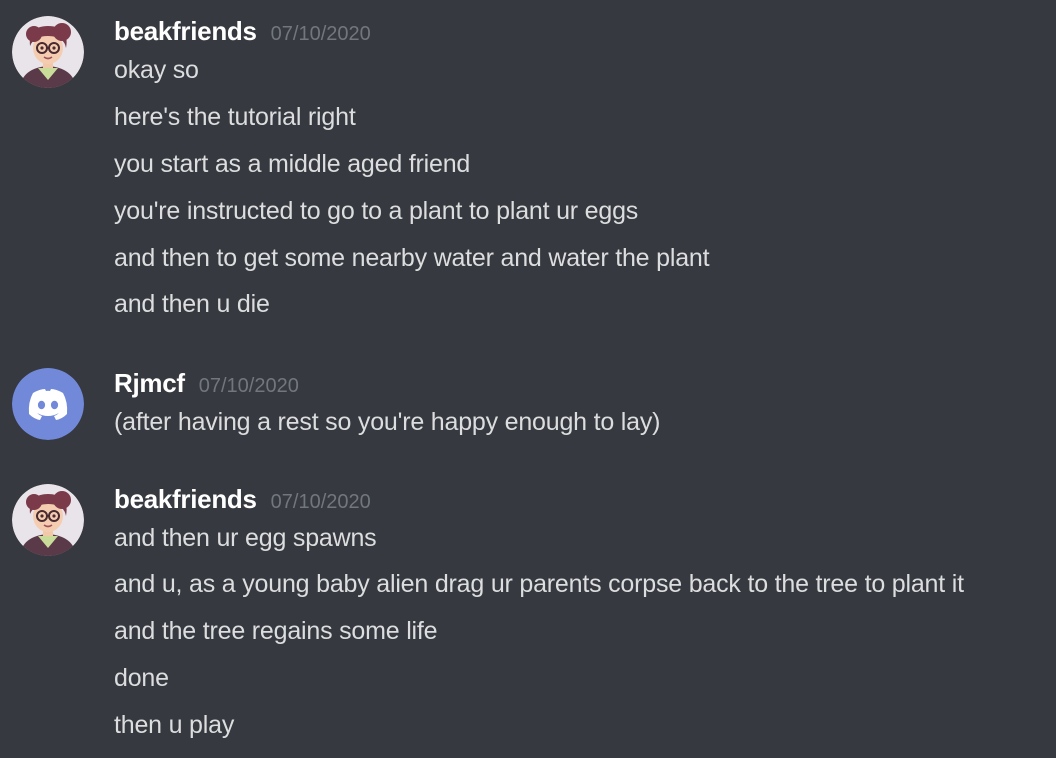 The width and height of the screenshot is (1056, 758). What do you see at coordinates (235, 117) in the screenshot?
I see `message-text: here's the tutorial right` at bounding box center [235, 117].